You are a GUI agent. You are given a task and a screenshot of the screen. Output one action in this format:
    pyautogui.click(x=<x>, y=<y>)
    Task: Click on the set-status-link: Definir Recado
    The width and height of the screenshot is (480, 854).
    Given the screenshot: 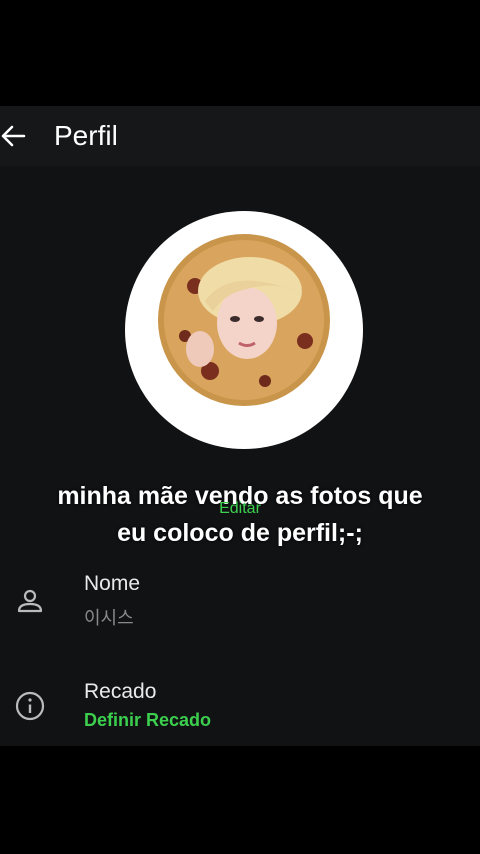 What is the action you would take?
    pyautogui.click(x=147, y=720)
    